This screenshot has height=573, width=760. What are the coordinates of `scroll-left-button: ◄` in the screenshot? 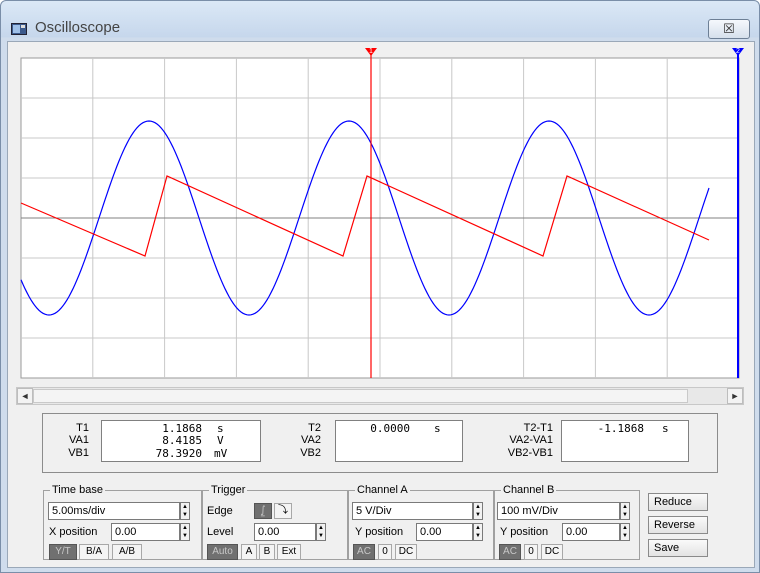 It's located at (25, 396).